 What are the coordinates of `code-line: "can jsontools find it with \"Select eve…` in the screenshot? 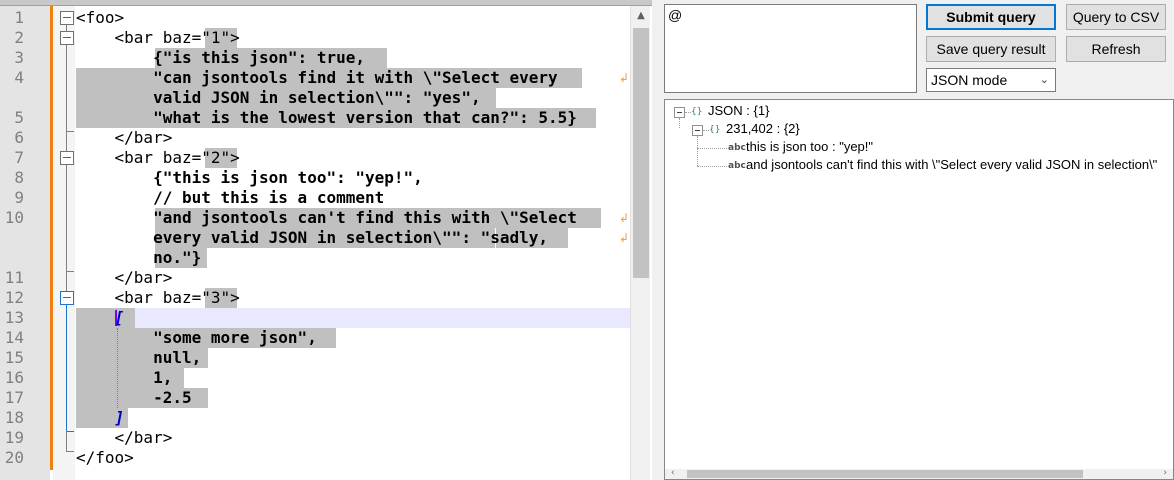 It's located at (317, 77).